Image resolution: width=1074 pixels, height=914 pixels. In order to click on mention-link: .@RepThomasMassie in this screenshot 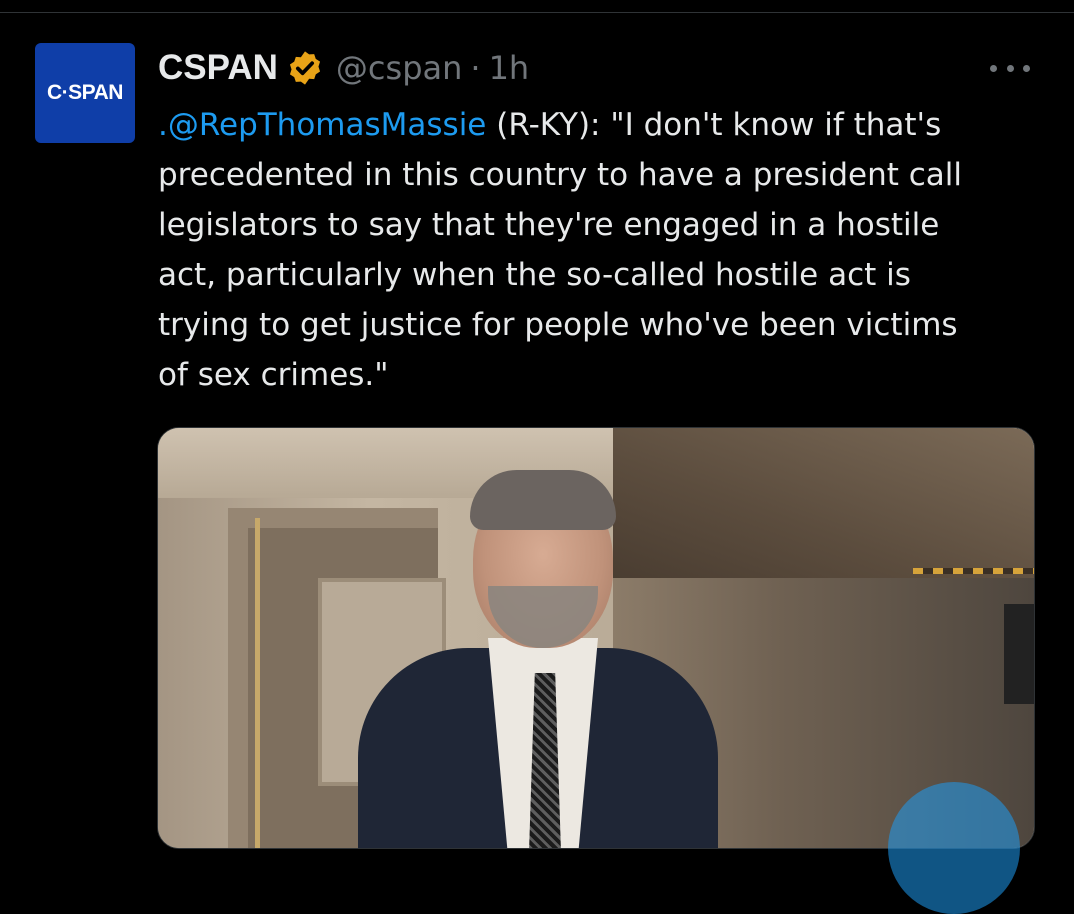, I will do `click(322, 125)`.